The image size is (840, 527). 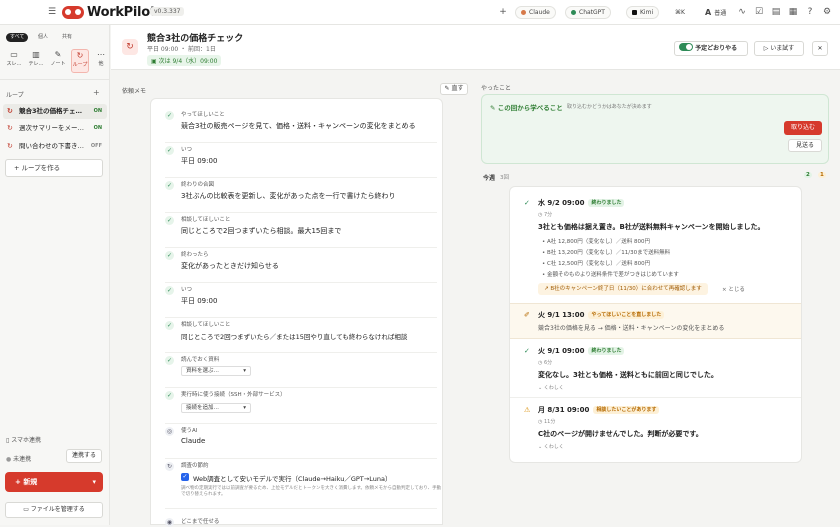 I want to click on loop-item: ↻ 競合3社の価格チェ… ON, so click(x=55, y=111).